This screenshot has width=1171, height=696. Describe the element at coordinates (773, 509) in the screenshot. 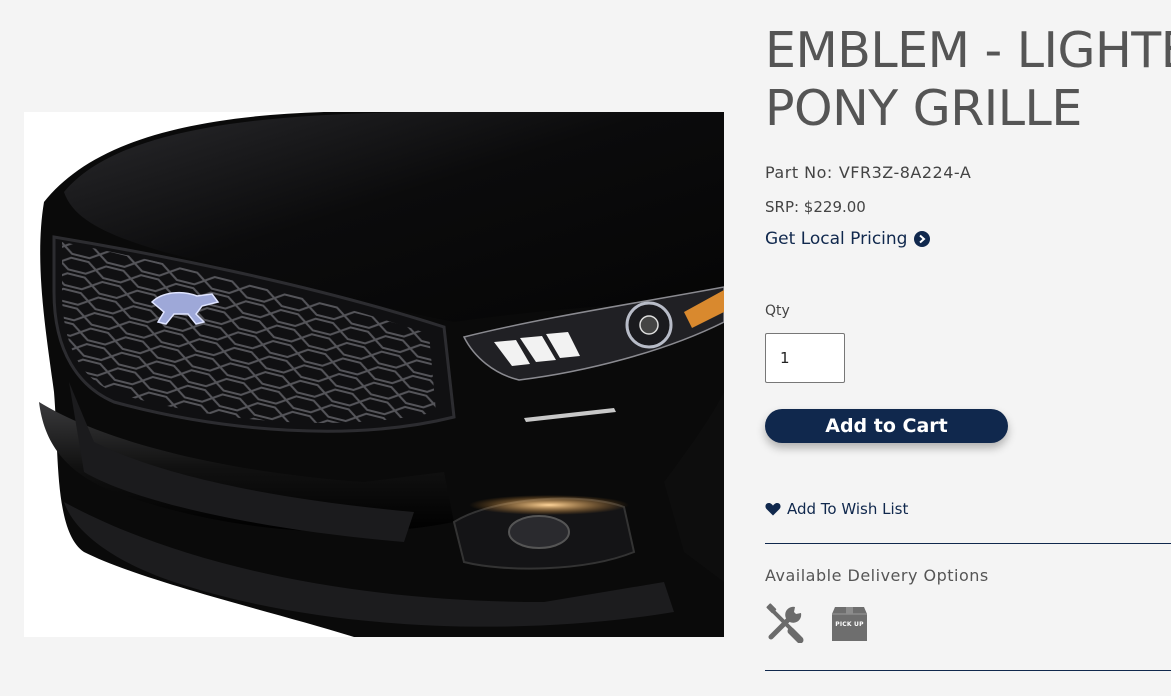

I see `heart-icon` at that location.